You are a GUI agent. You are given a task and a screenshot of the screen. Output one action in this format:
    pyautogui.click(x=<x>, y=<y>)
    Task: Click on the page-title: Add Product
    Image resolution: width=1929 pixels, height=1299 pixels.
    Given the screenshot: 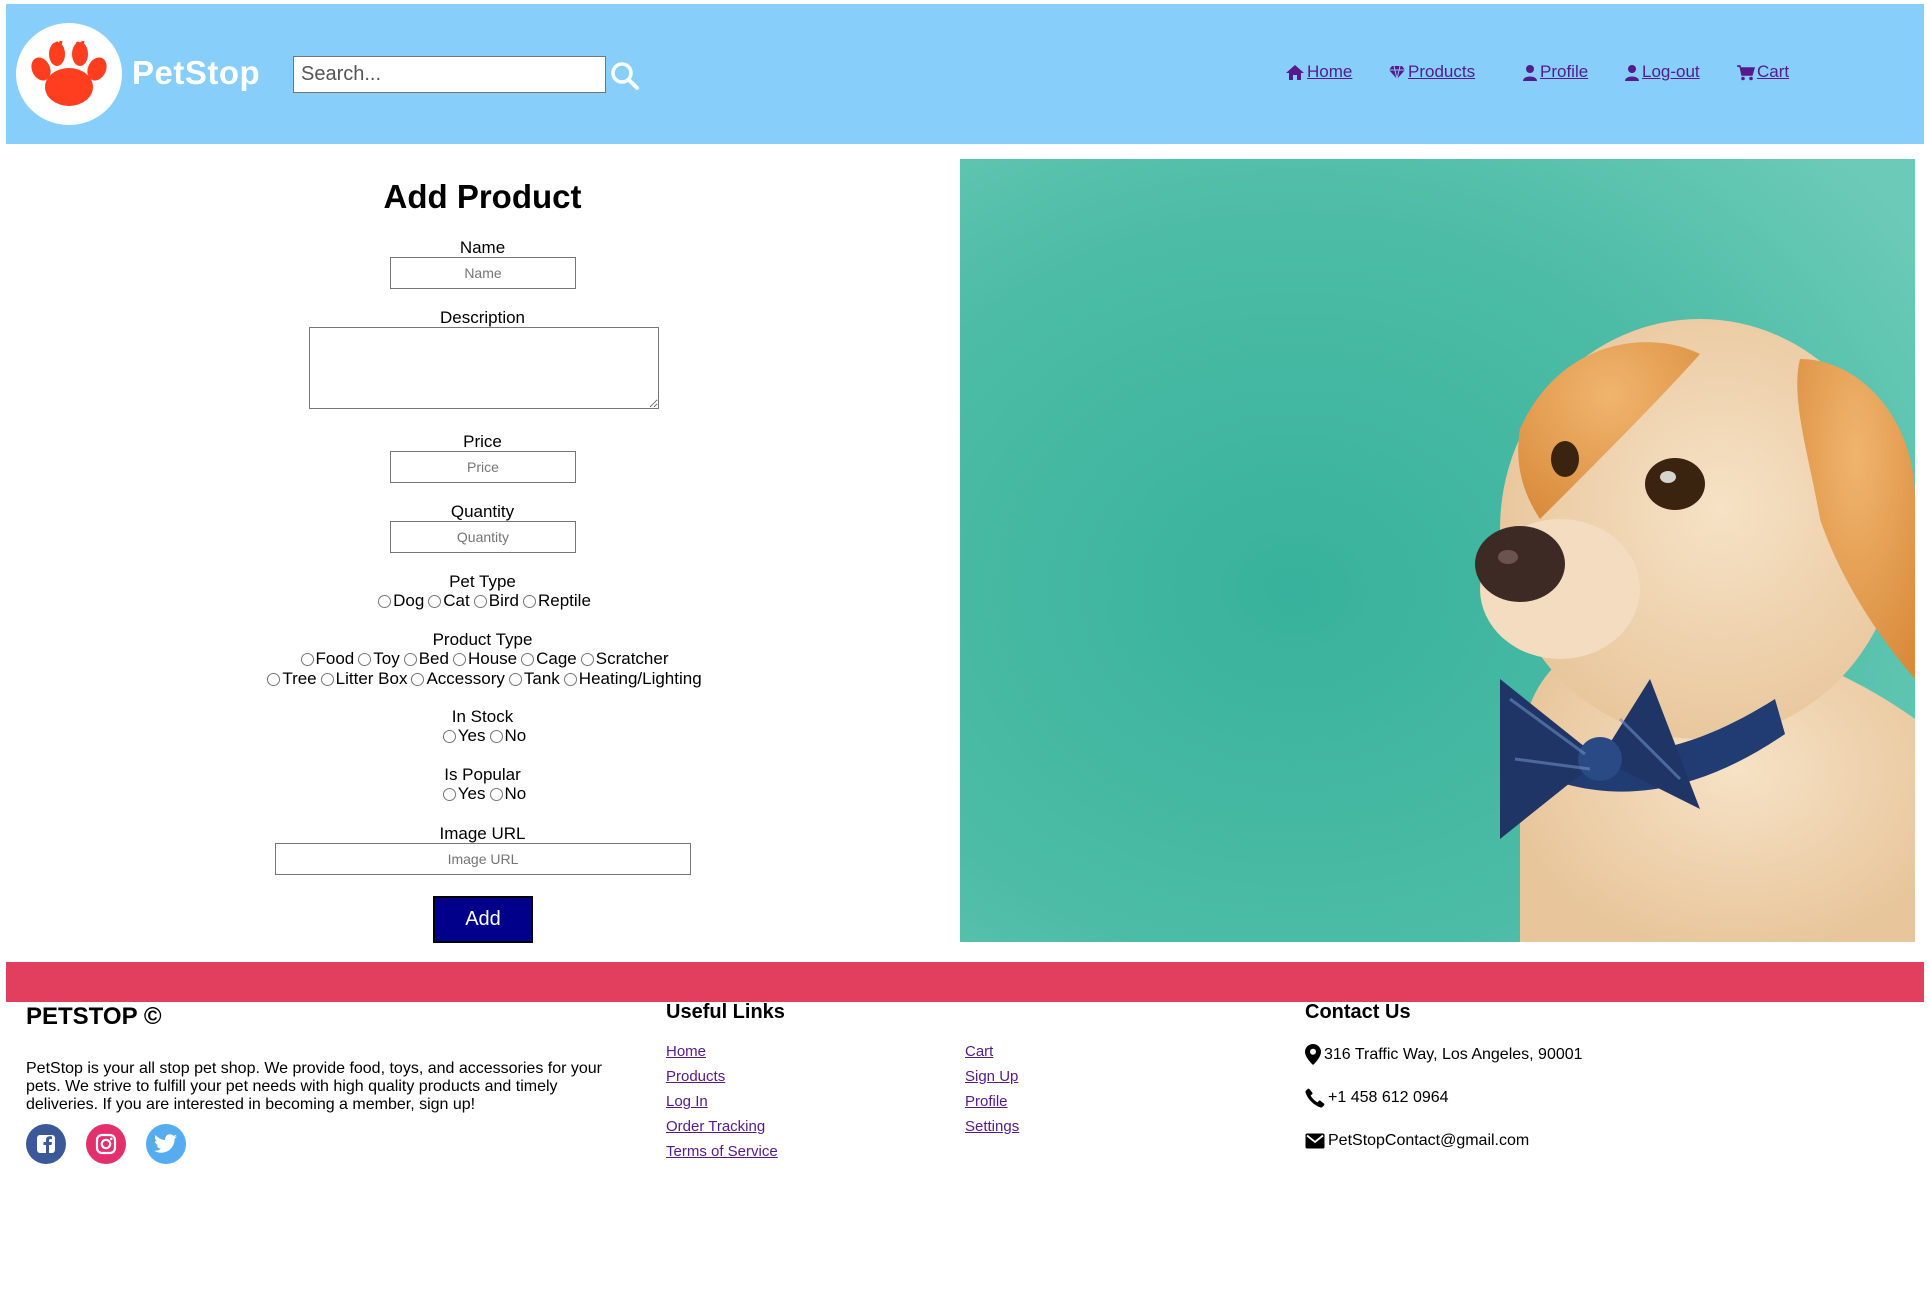 What is the action you would take?
    pyautogui.click(x=482, y=196)
    